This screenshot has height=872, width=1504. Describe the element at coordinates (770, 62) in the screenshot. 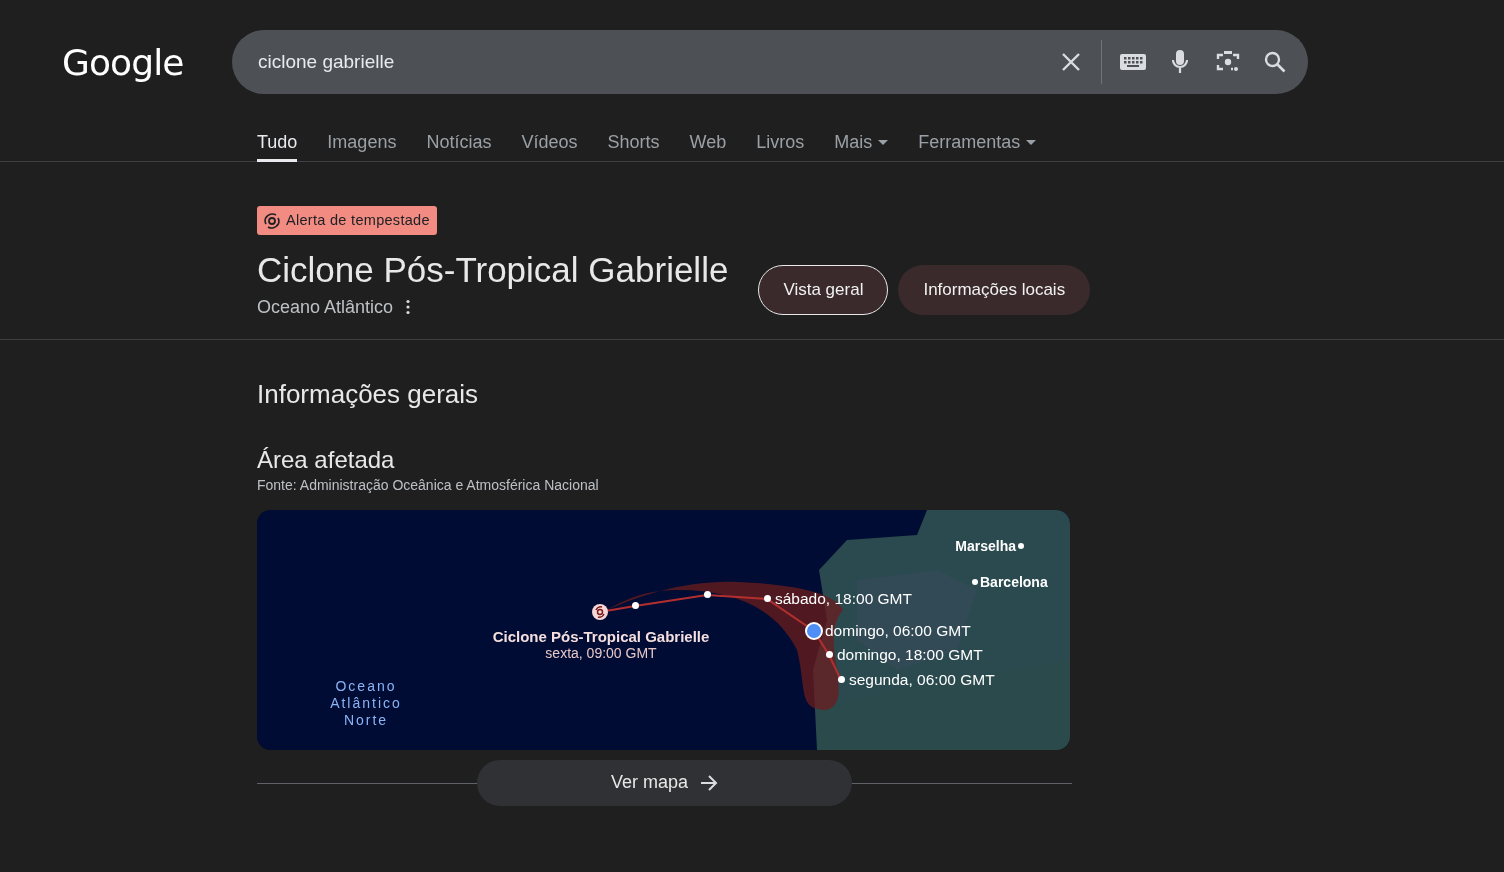

I see `search-field: ciclone gabrielle` at that location.